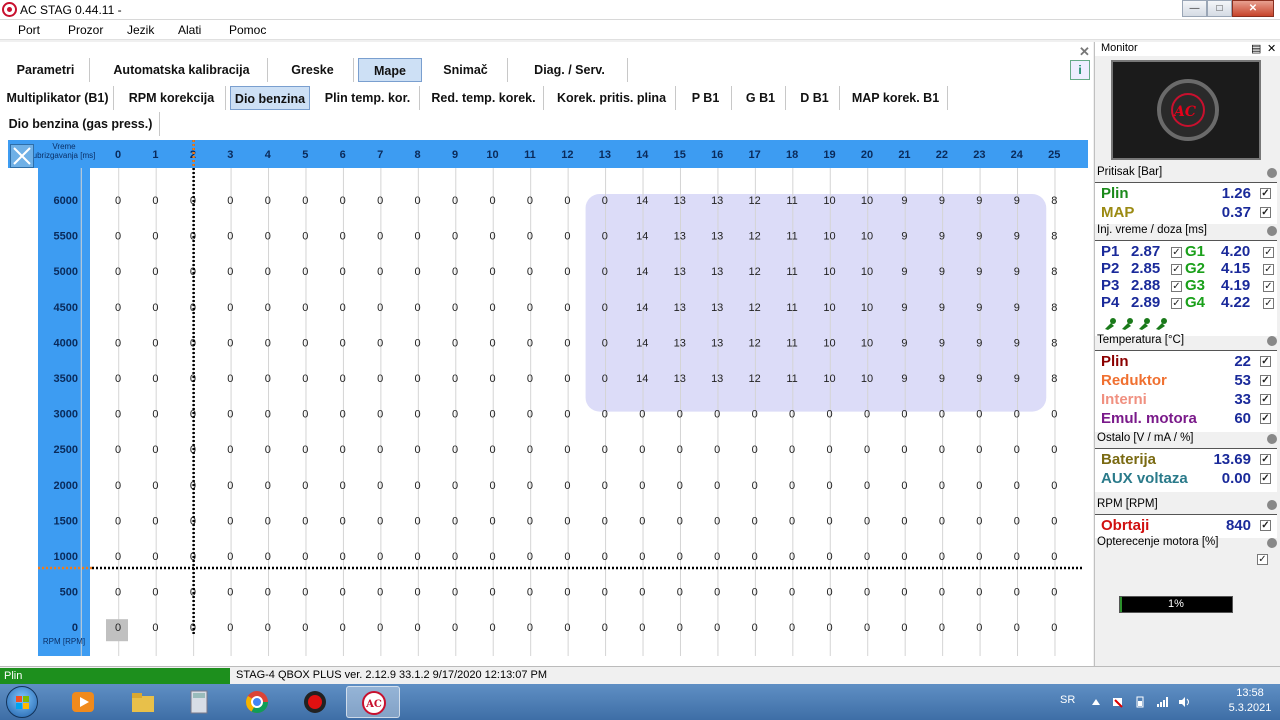 The height and width of the screenshot is (720, 1280). Describe the element at coordinates (1253, 8) in the screenshot. I see `close-button: ✕` at that location.